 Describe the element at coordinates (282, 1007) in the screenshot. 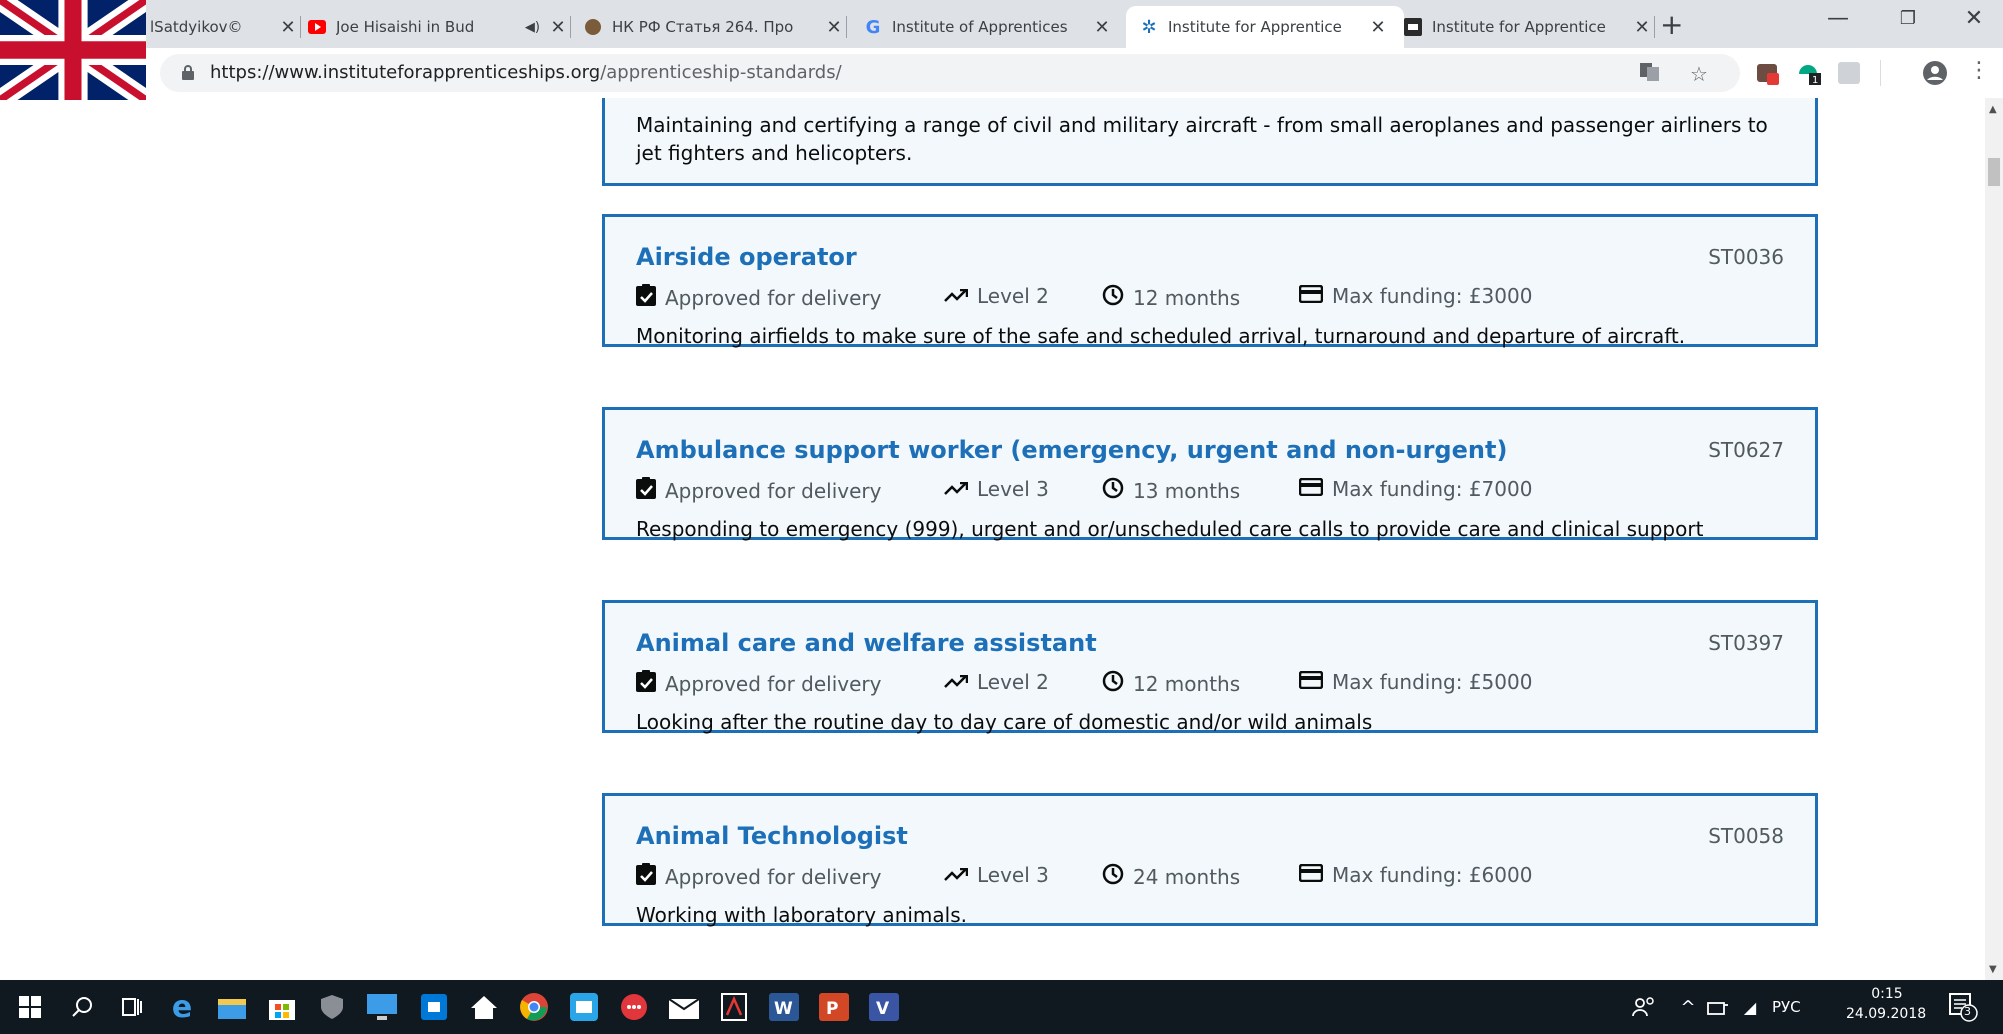

I see `store-icon` at that location.